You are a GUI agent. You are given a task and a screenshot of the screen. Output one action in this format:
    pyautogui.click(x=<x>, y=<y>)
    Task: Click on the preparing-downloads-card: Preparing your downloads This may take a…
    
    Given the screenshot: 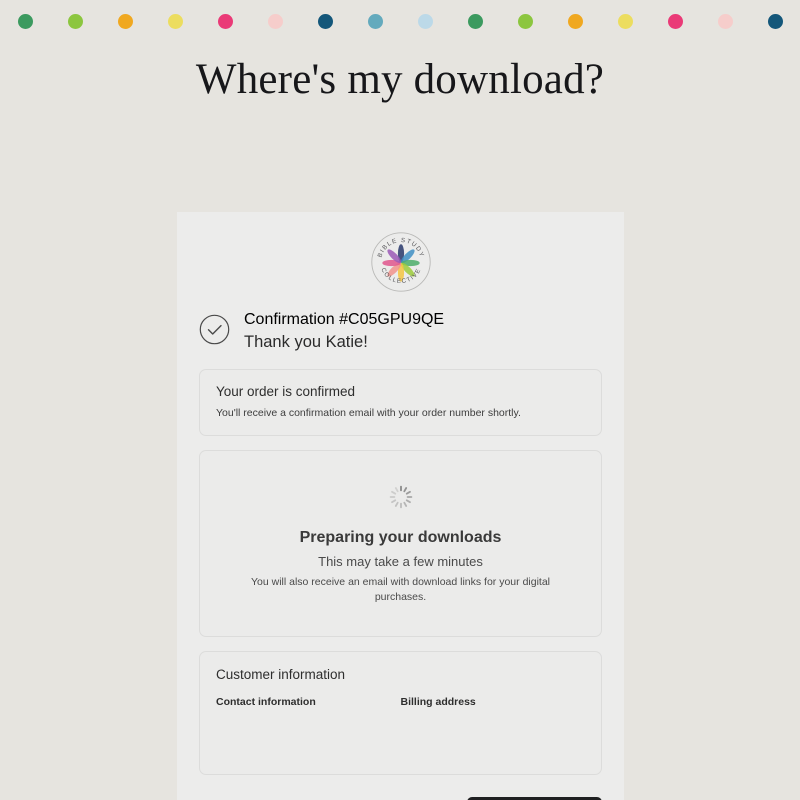 What is the action you would take?
    pyautogui.click(x=400, y=543)
    